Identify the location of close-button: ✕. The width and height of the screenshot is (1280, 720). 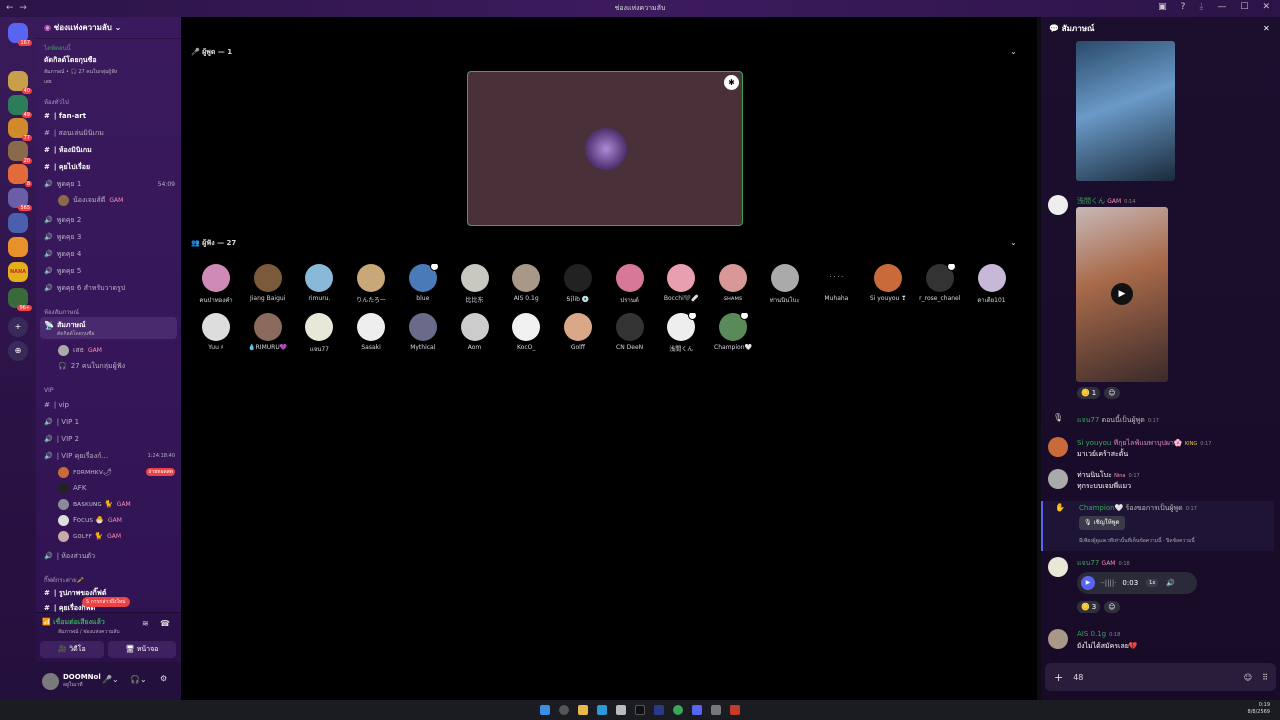
(1266, 7).